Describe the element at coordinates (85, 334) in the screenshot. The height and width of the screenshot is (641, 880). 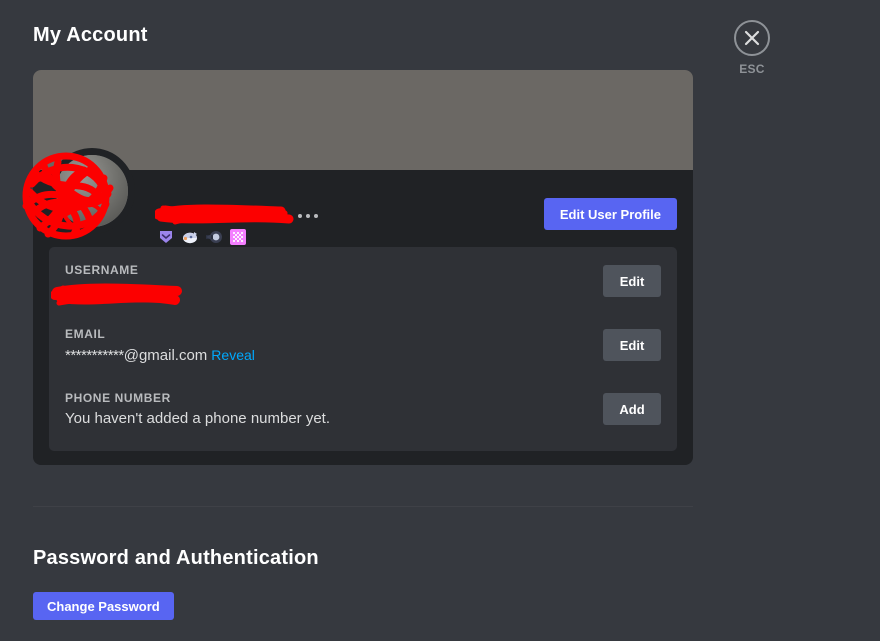
I see `email-label: EMAIL` at that location.